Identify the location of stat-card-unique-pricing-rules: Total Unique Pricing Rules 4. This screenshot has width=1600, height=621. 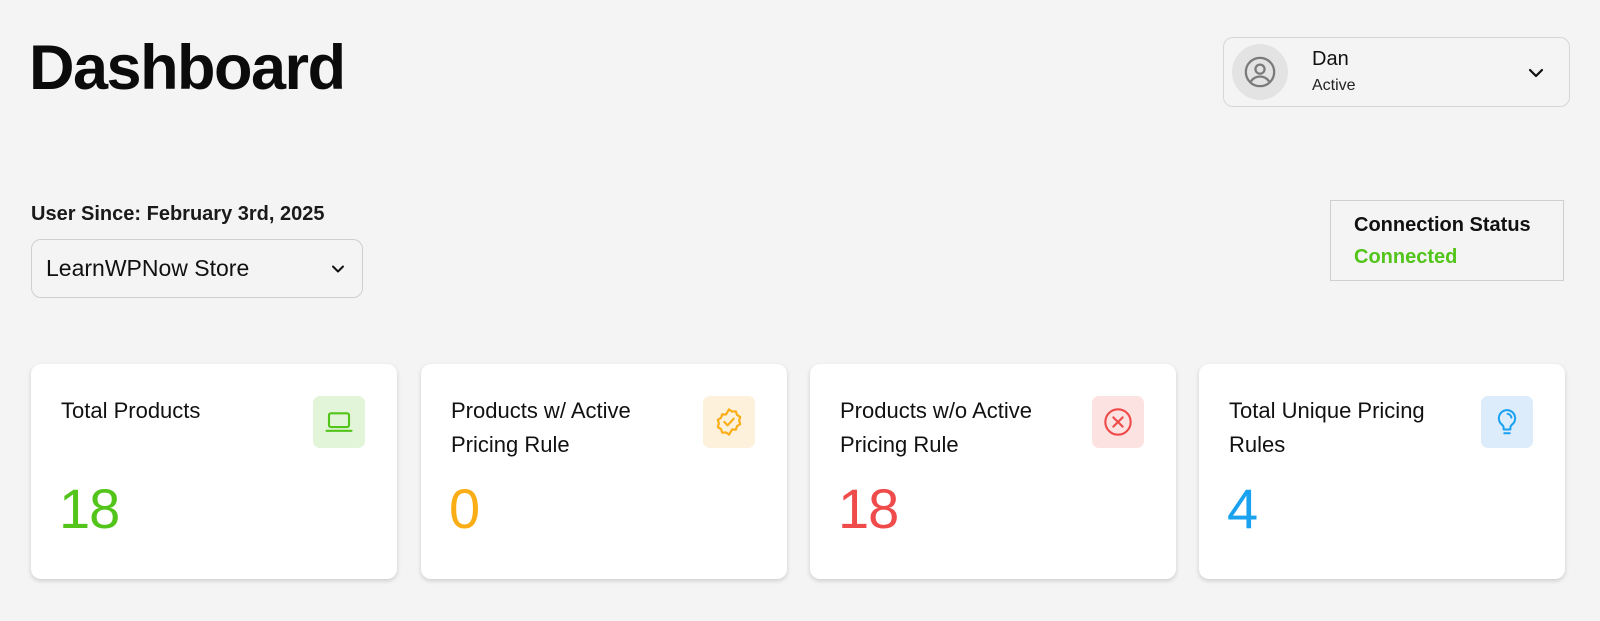
(1382, 471).